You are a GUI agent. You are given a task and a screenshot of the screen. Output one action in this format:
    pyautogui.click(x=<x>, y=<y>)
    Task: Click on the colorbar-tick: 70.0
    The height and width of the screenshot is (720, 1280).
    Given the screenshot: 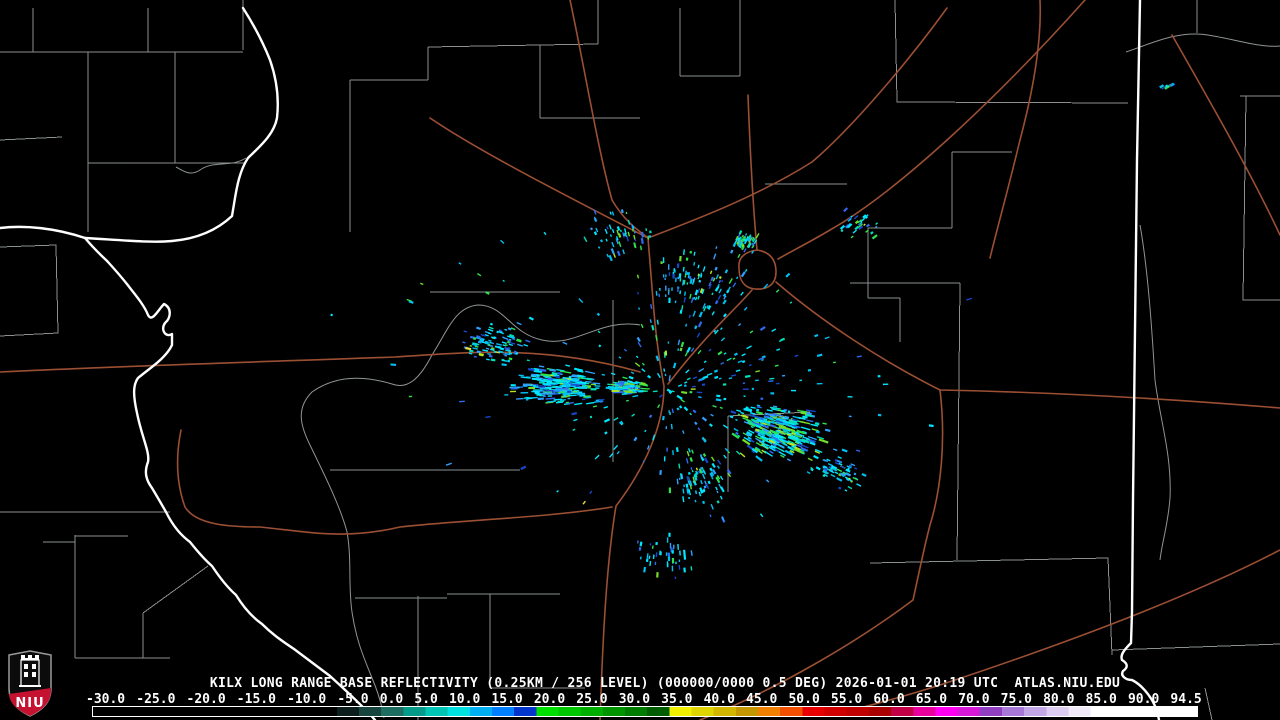 What is the action you would take?
    pyautogui.click(x=974, y=699)
    